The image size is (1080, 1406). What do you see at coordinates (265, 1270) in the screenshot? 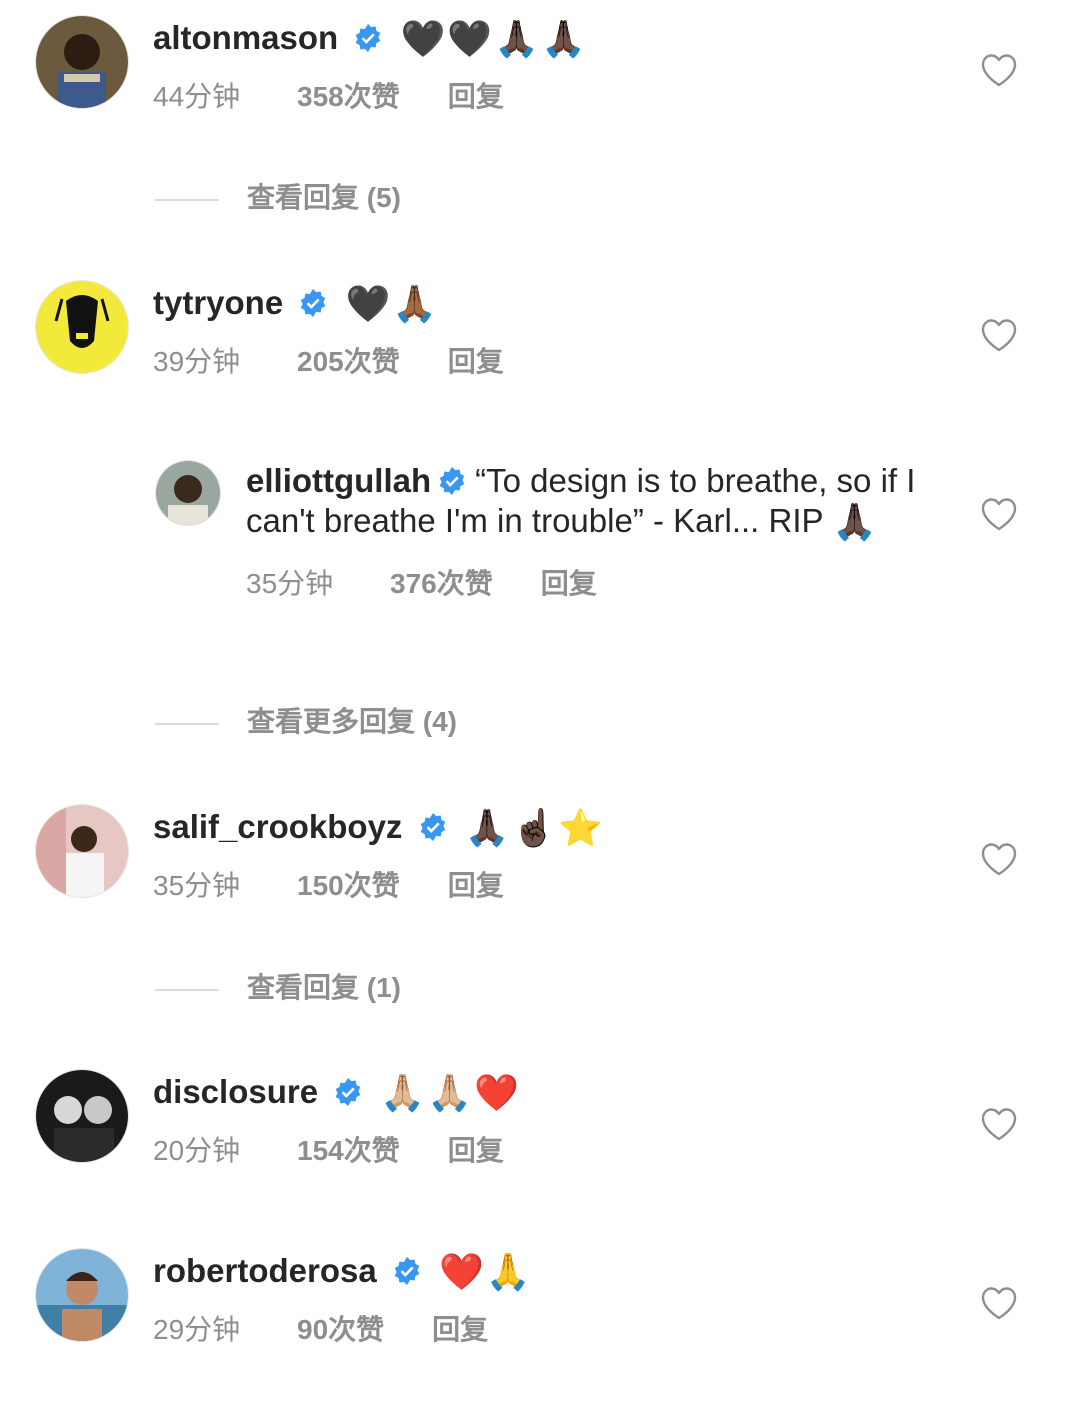
I see `comment-username: robertoderosa` at bounding box center [265, 1270].